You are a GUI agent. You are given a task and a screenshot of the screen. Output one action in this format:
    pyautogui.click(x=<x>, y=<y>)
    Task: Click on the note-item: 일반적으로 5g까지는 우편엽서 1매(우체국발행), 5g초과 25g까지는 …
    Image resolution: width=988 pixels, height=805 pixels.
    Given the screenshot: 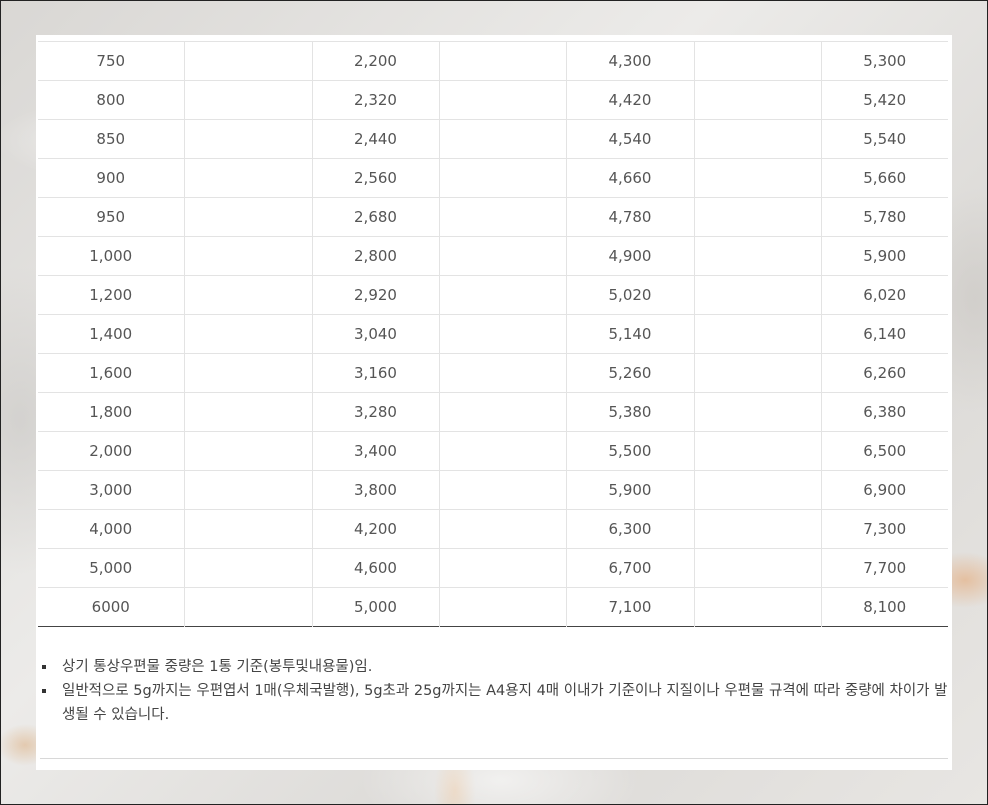 What is the action you would take?
    pyautogui.click(x=495, y=703)
    